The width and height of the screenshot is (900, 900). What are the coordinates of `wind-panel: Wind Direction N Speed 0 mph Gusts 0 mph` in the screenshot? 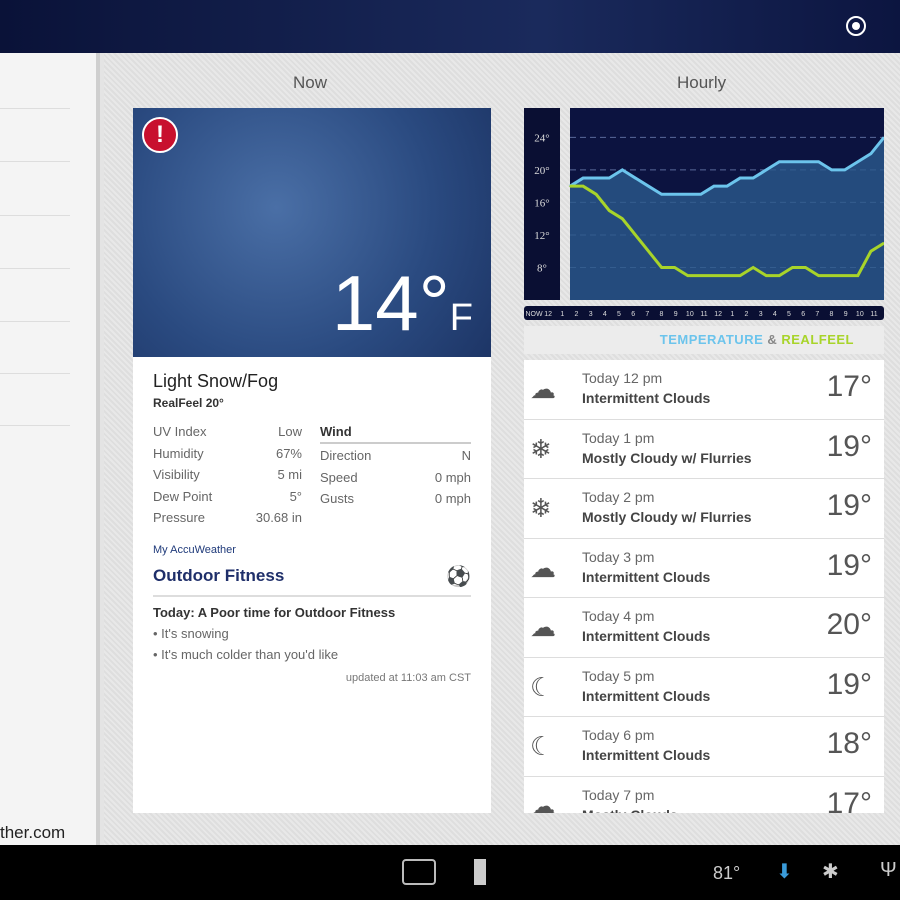 It's located at (395, 478).